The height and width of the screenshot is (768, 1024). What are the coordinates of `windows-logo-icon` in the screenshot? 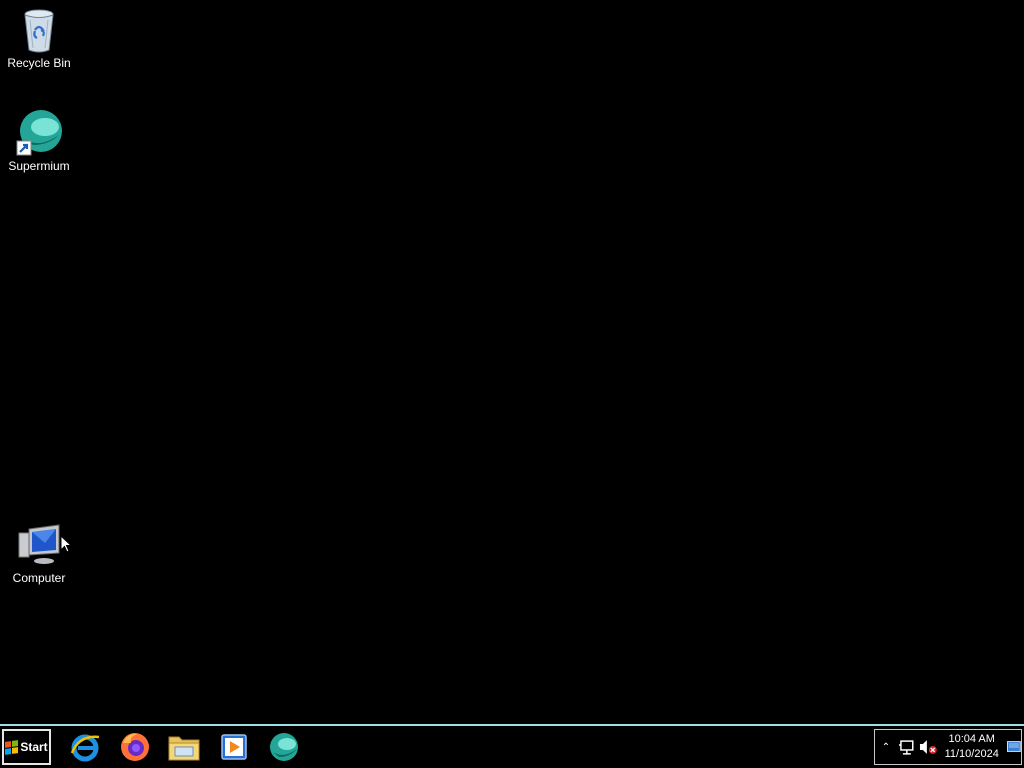 It's located at (12, 747).